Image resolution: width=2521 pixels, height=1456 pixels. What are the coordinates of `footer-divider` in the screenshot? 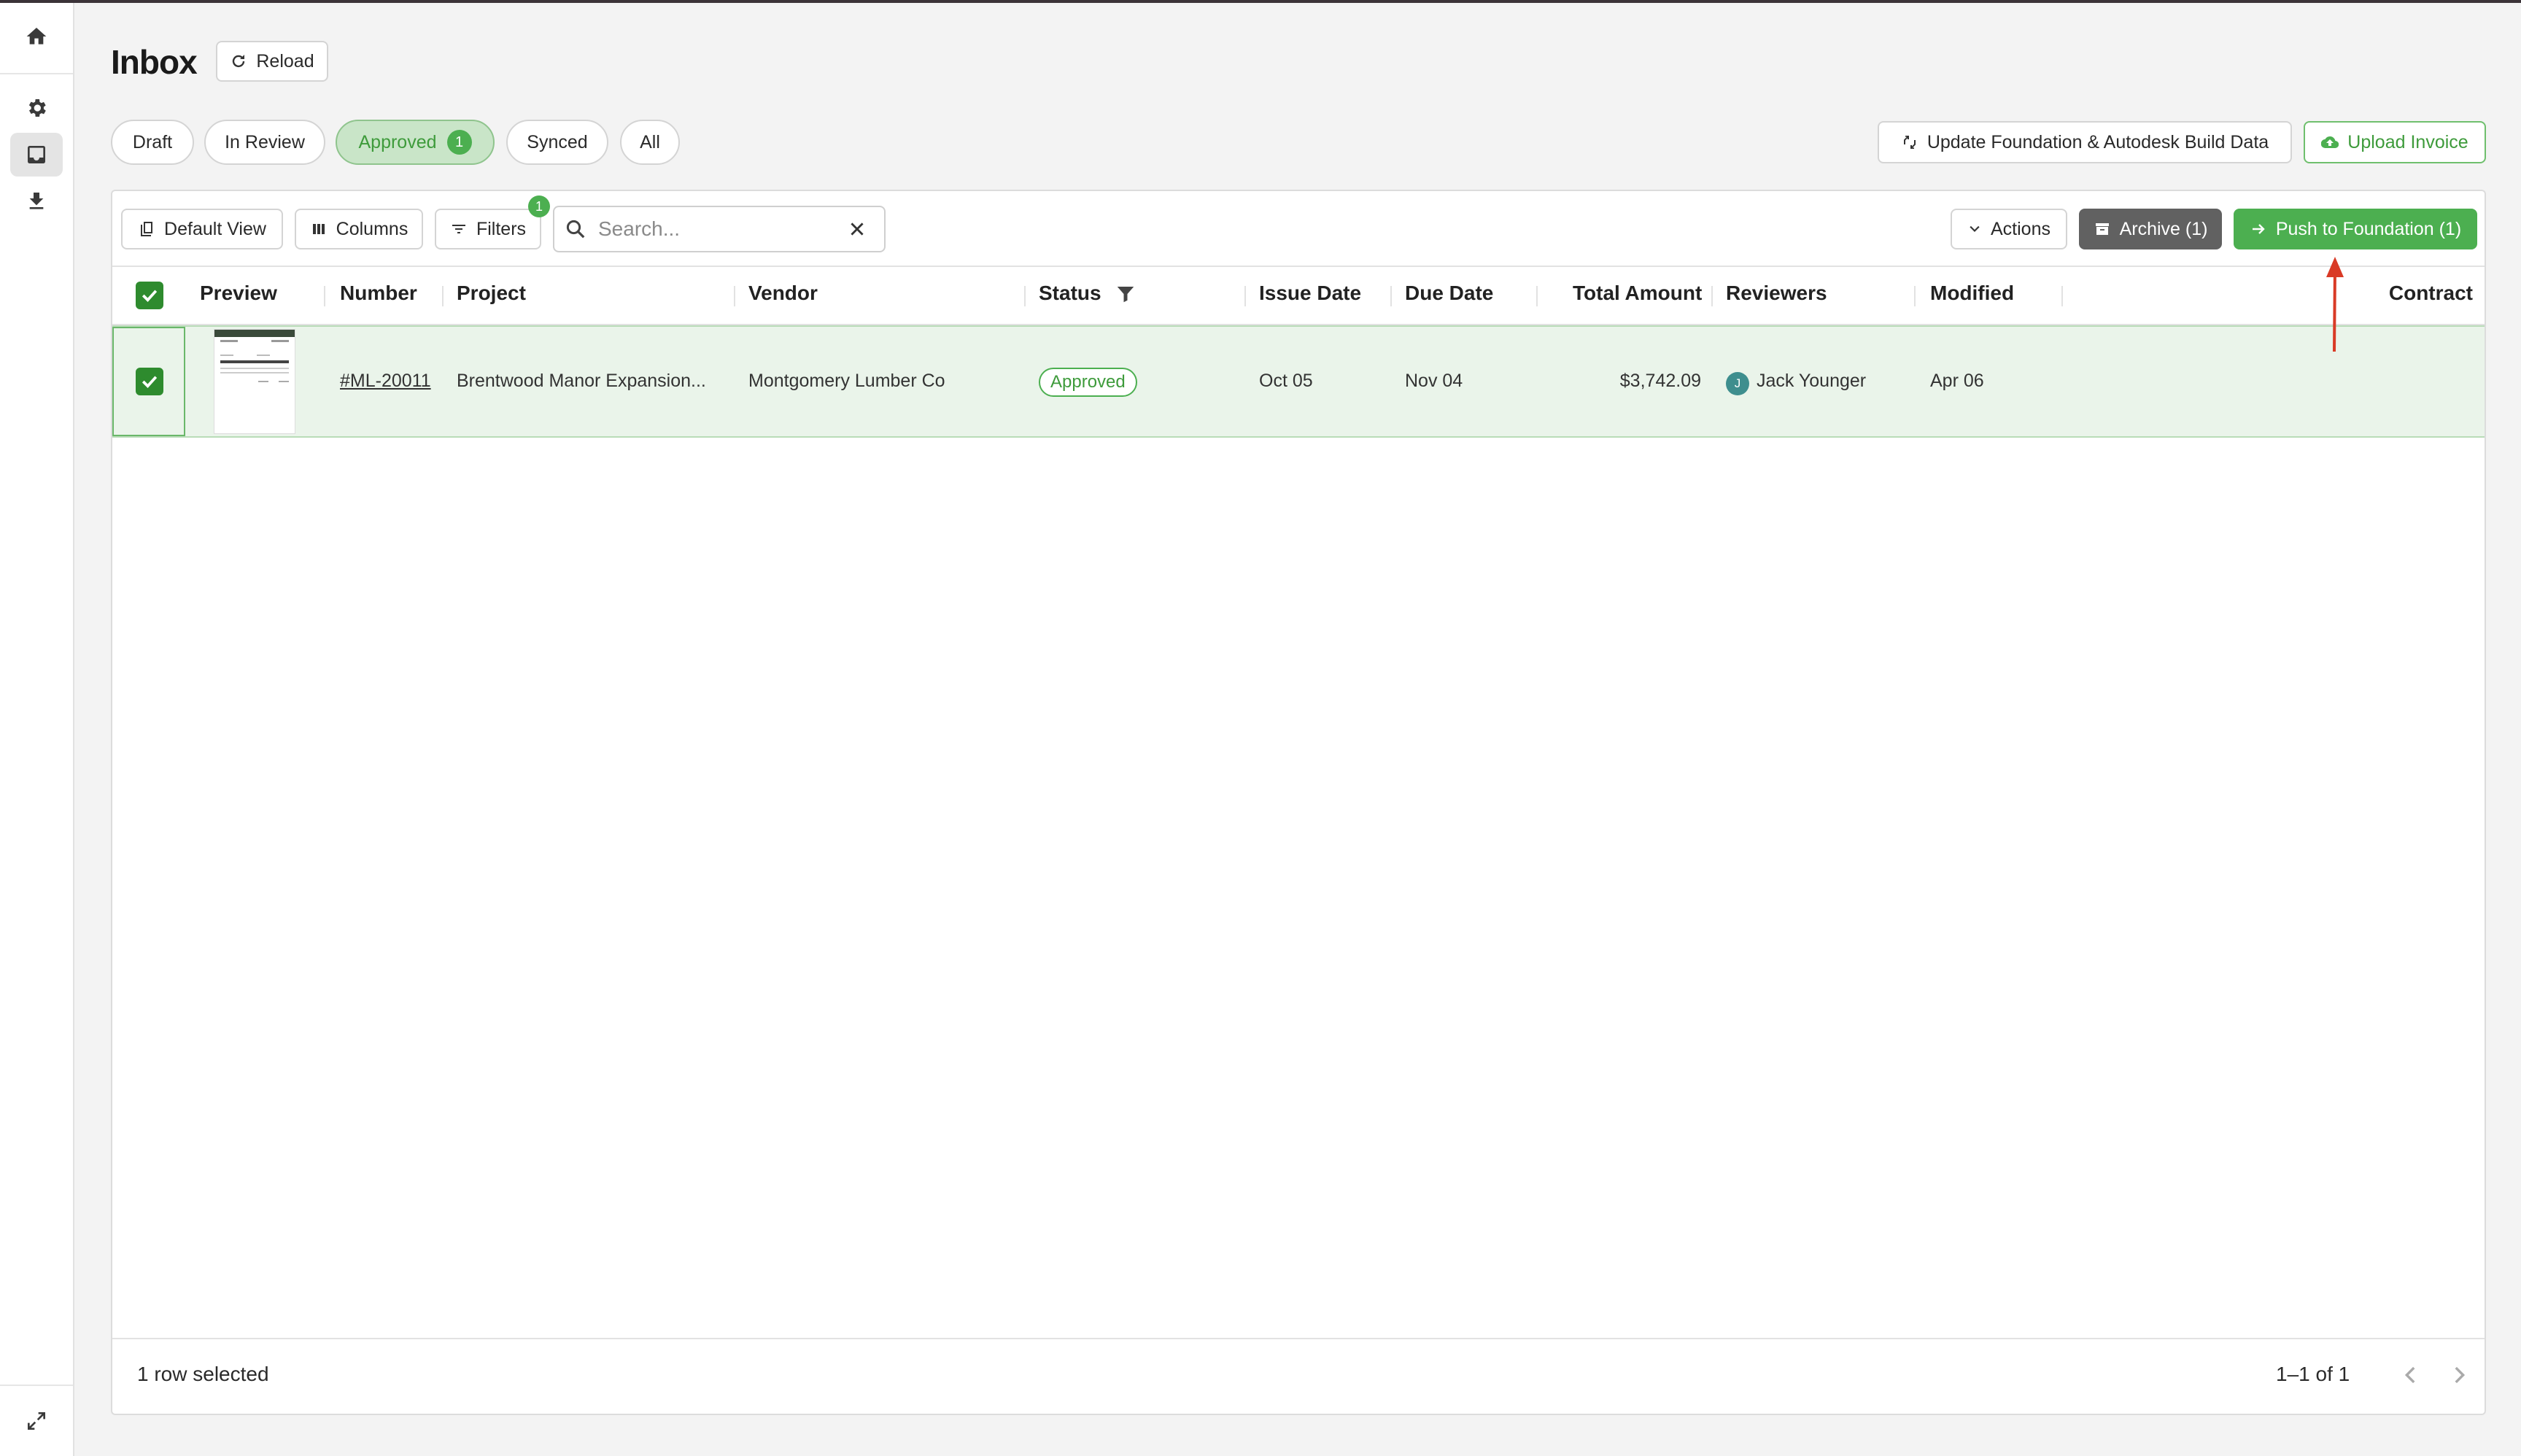 It's located at (1298, 1338).